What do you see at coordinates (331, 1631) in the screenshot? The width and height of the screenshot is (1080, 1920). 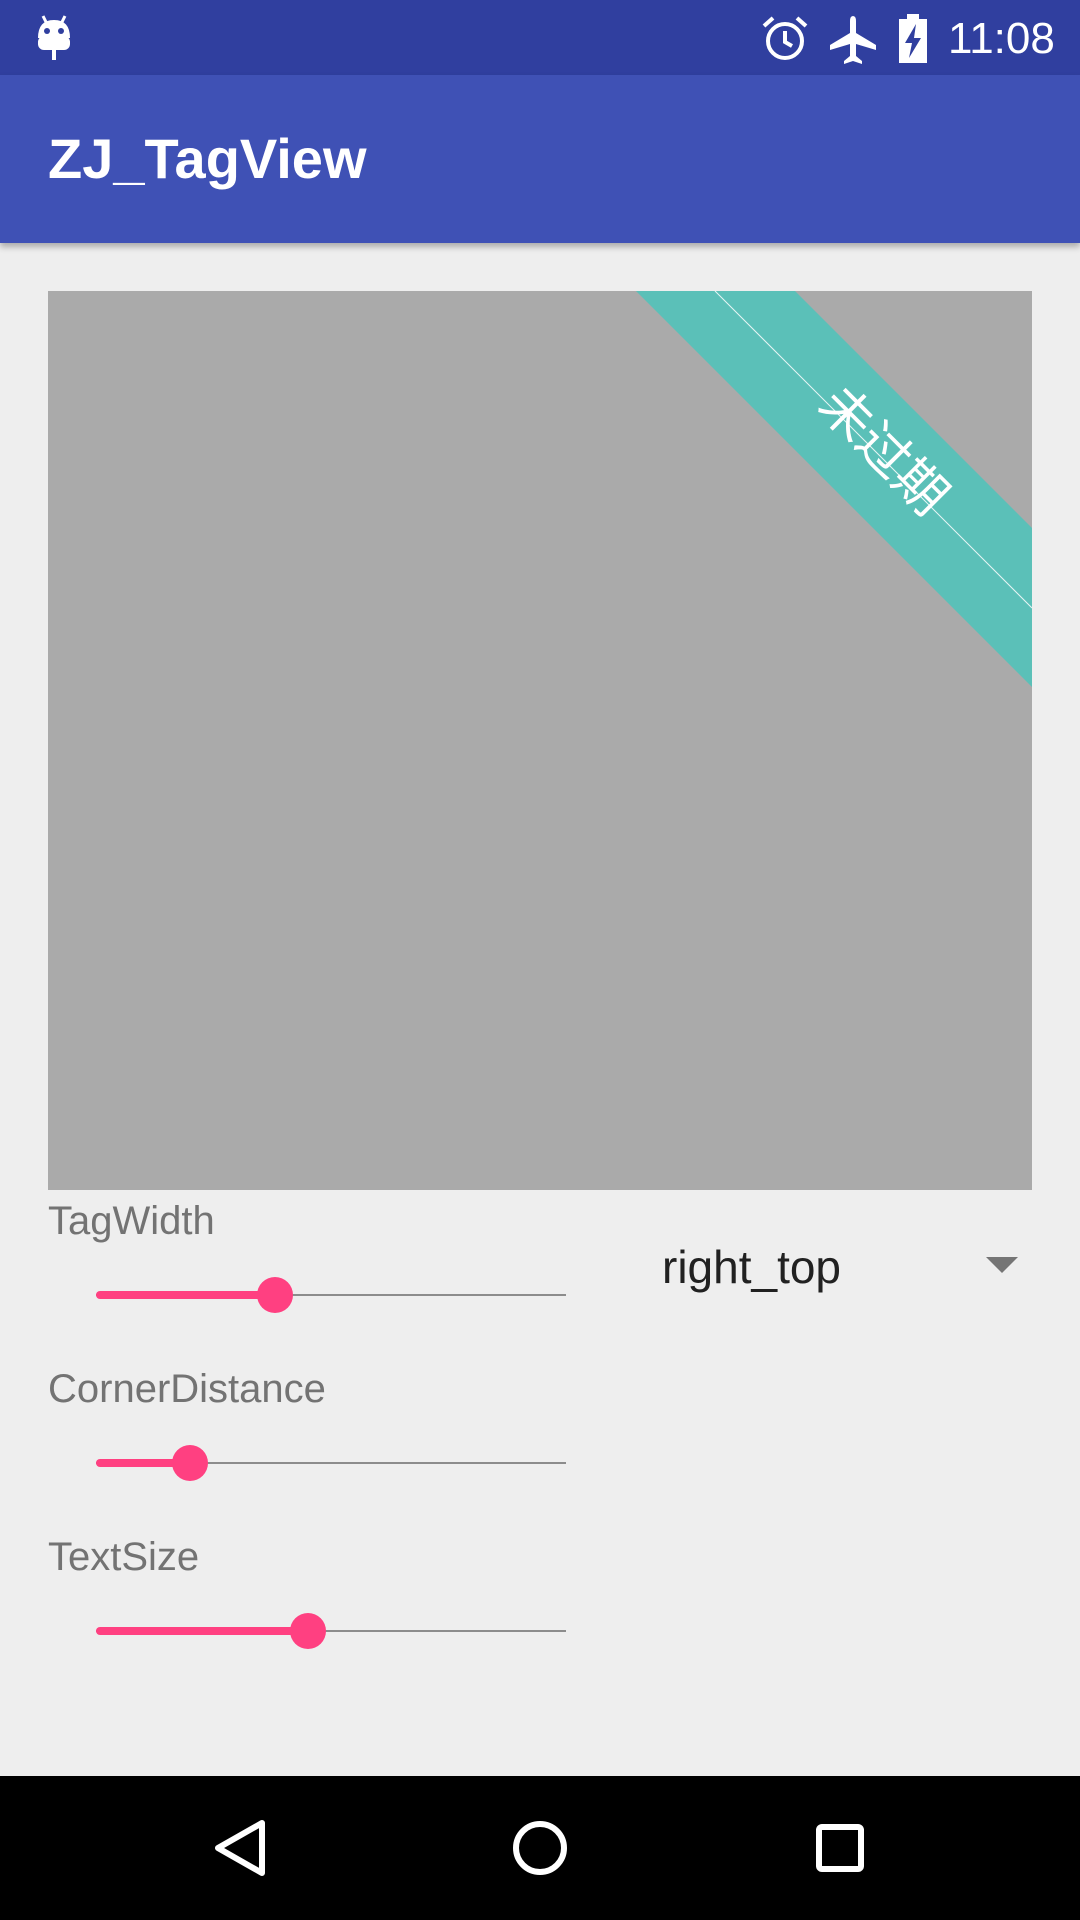 I see `text-size-seekbar` at bounding box center [331, 1631].